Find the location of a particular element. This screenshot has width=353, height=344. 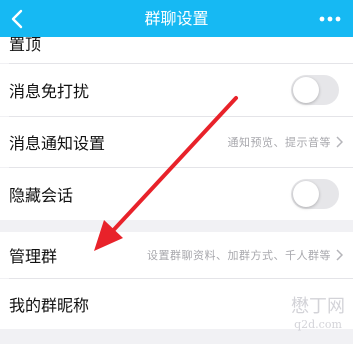

hide-toggle is located at coordinates (315, 194).